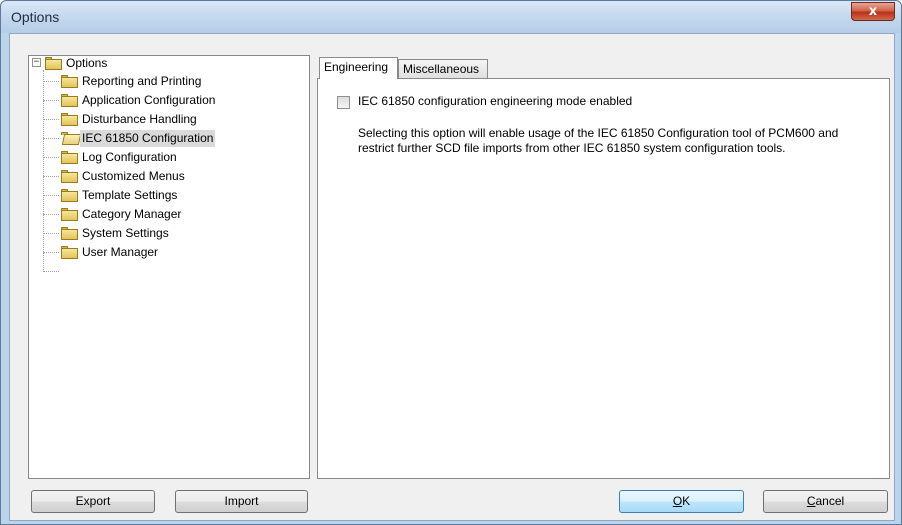  Describe the element at coordinates (343, 102) in the screenshot. I see `engineering-mode-checkbox` at that location.